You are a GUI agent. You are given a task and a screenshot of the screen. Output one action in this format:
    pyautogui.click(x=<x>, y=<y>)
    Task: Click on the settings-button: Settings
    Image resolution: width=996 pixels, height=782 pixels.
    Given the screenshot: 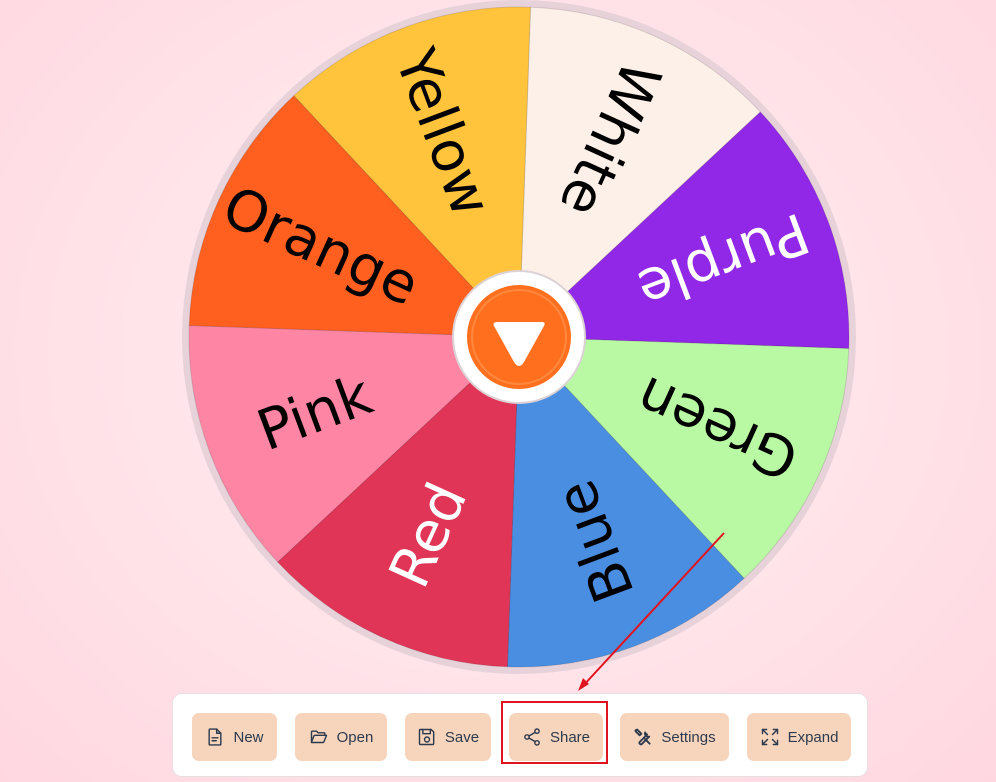 What is the action you would take?
    pyautogui.click(x=674, y=737)
    